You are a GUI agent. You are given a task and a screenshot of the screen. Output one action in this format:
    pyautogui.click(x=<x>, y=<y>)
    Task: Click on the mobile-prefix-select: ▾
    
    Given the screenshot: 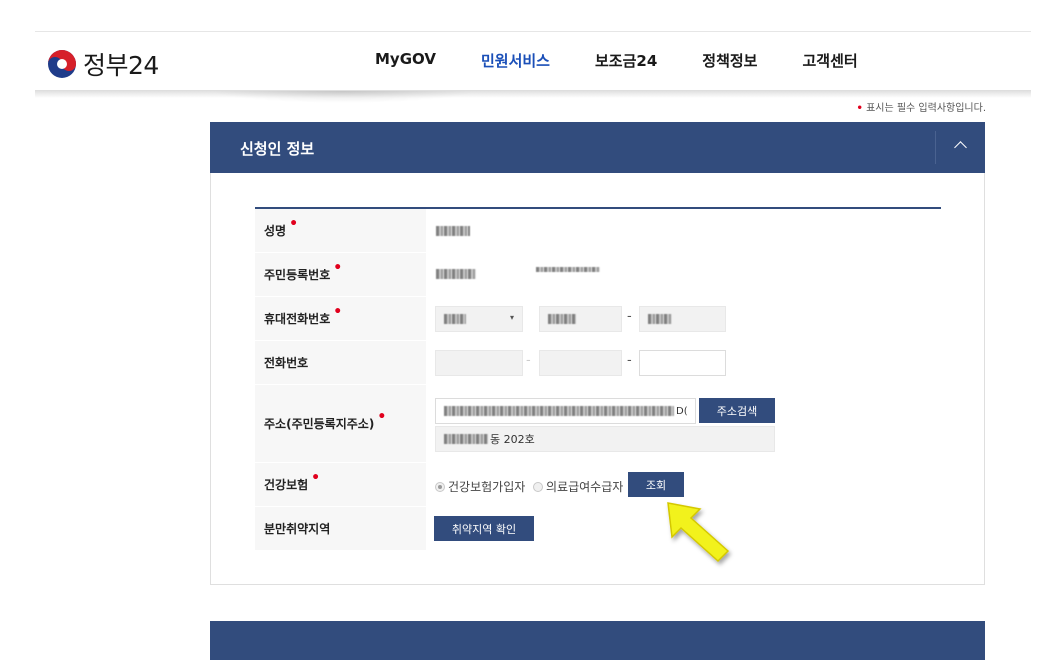 What is the action you would take?
    pyautogui.click(x=479, y=319)
    